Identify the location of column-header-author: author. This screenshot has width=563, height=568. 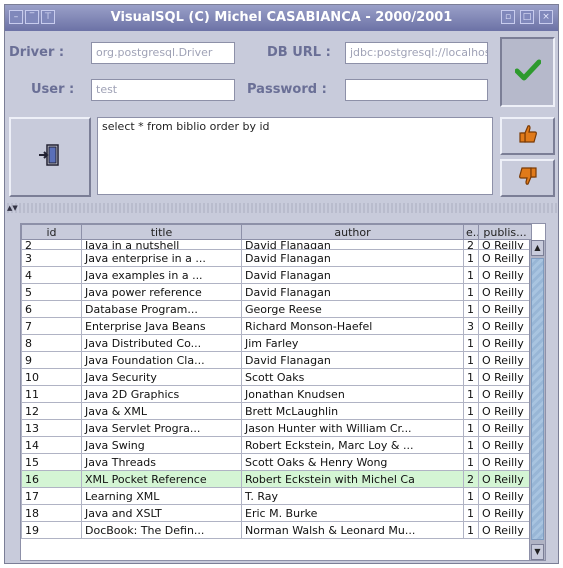
(352, 232).